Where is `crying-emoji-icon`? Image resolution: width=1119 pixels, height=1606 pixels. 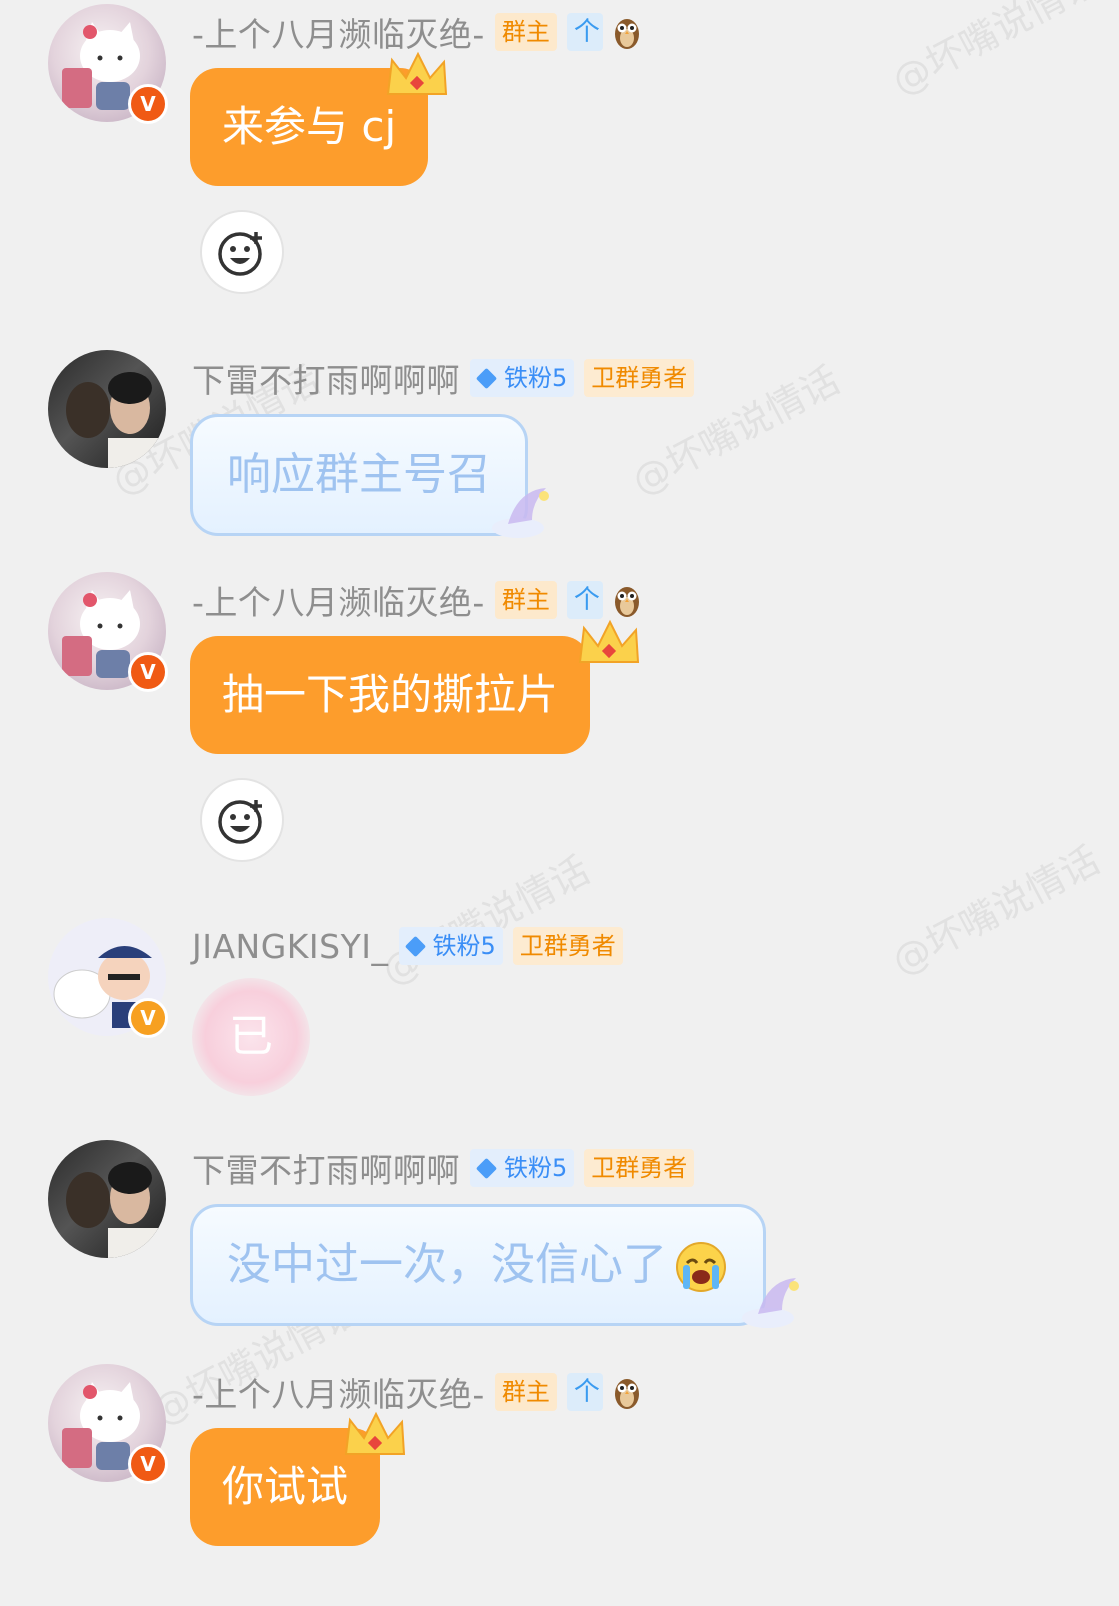
crying-emoji-icon is located at coordinates (701, 1267).